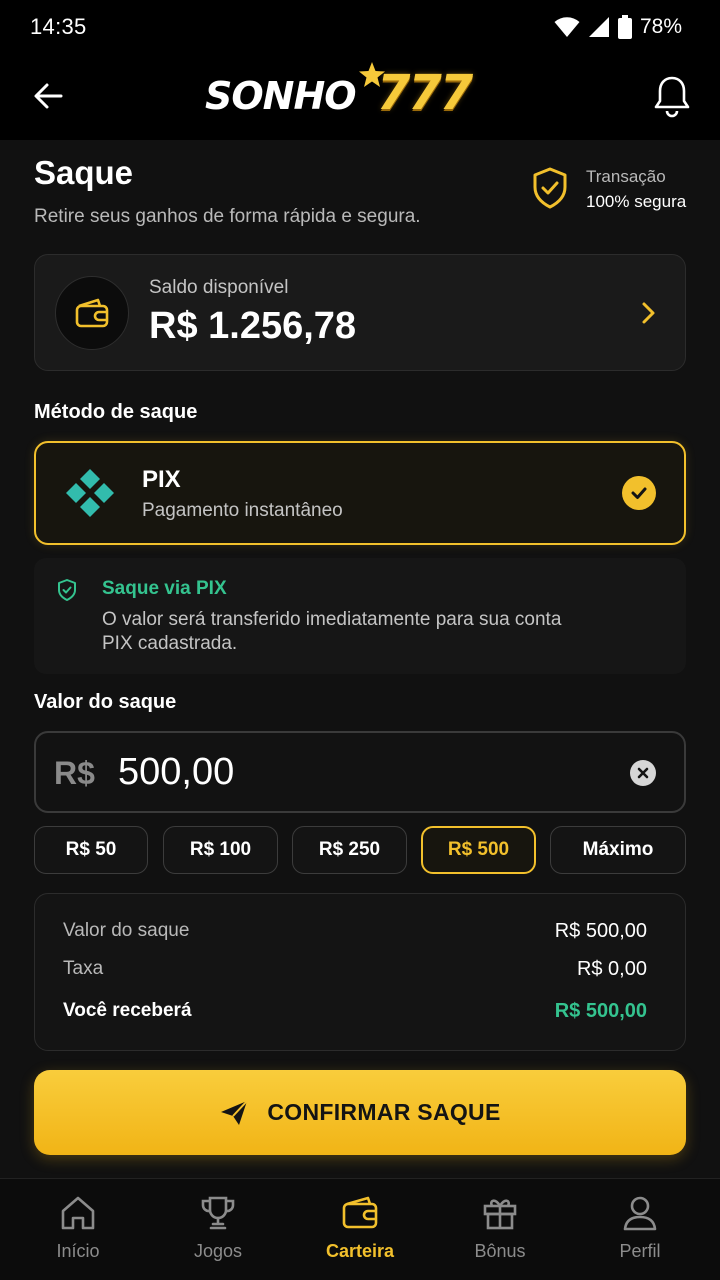 The height and width of the screenshot is (1280, 720). What do you see at coordinates (500, 1214) in the screenshot?
I see `gift-icon` at bounding box center [500, 1214].